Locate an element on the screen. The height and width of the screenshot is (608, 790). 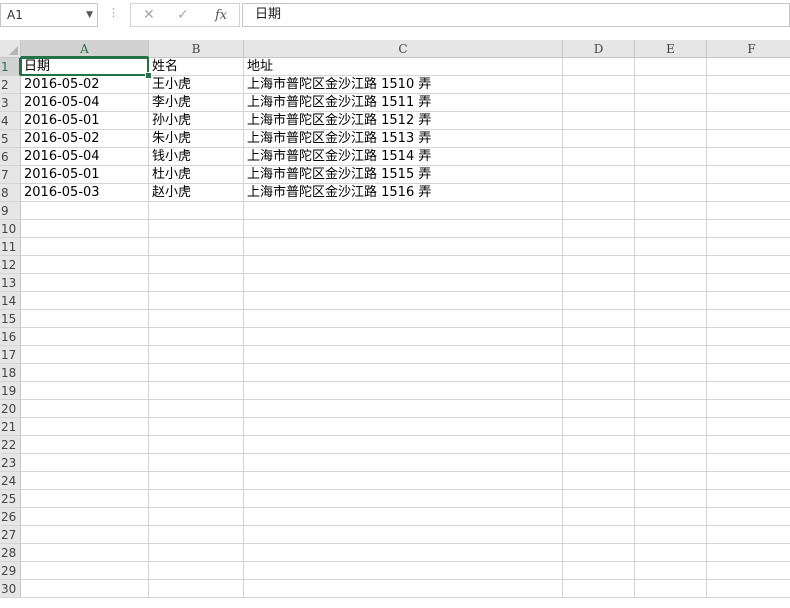
cell-c19 is located at coordinates (403, 391).